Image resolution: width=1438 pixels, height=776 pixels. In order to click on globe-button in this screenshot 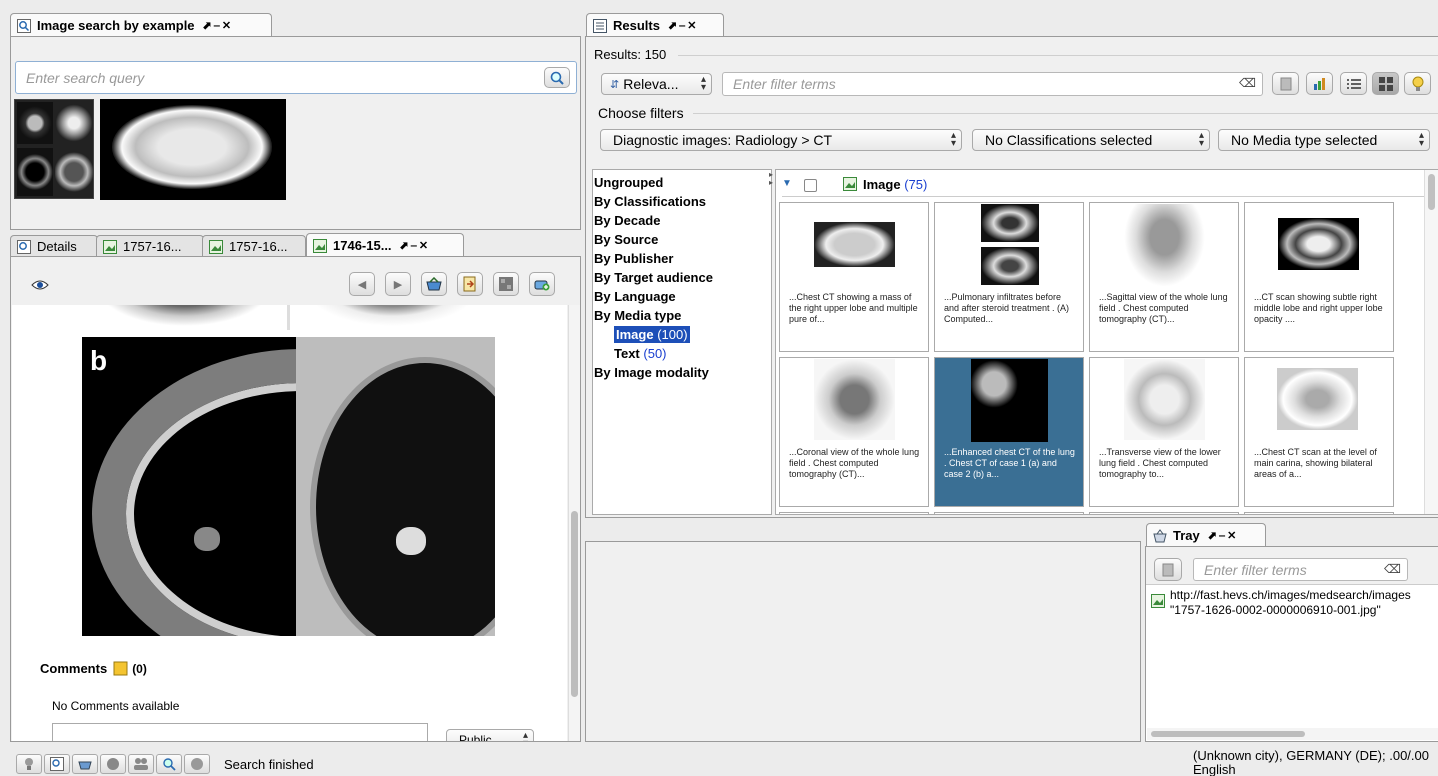, I will do `click(113, 764)`.